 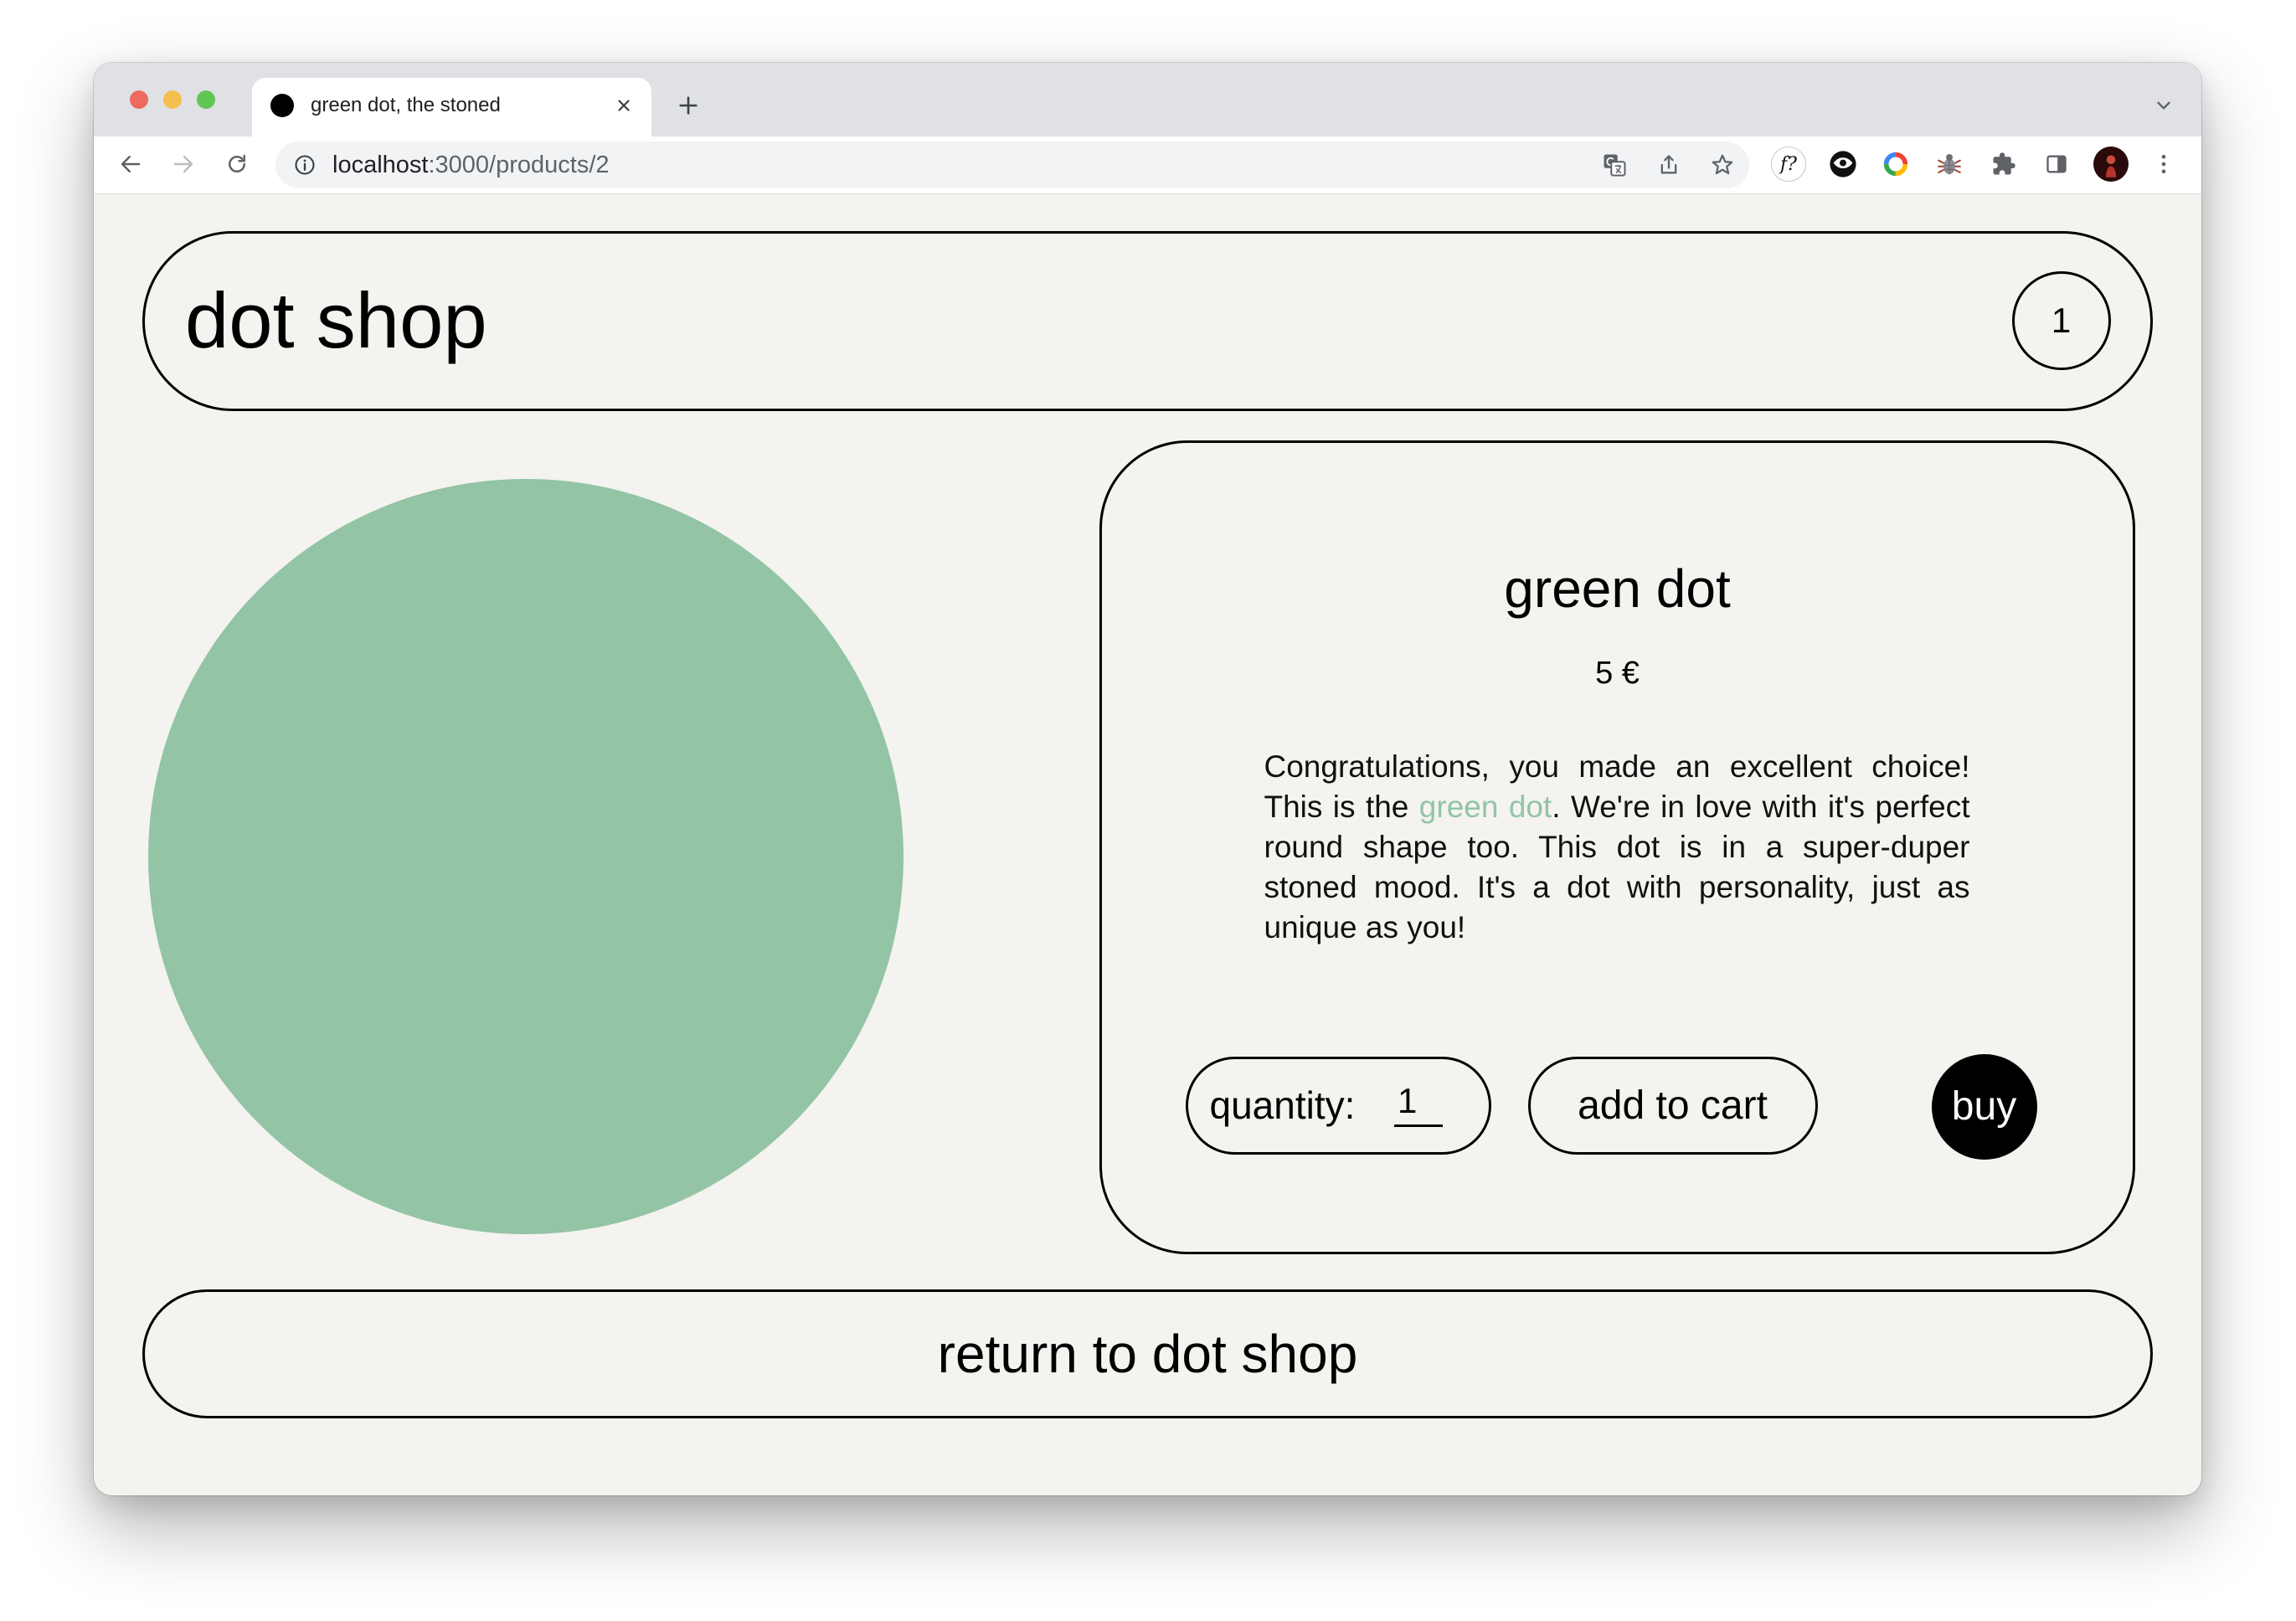 I want to click on reload-button, so click(x=237, y=164).